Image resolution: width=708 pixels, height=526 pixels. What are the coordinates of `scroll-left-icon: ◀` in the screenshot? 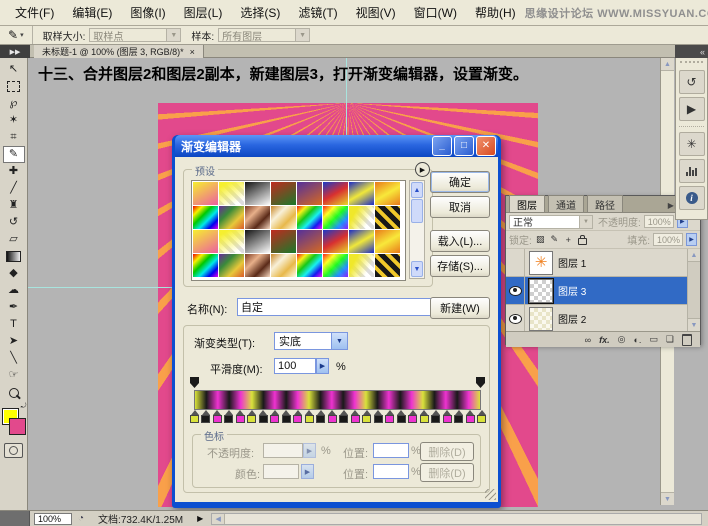 It's located at (219, 518).